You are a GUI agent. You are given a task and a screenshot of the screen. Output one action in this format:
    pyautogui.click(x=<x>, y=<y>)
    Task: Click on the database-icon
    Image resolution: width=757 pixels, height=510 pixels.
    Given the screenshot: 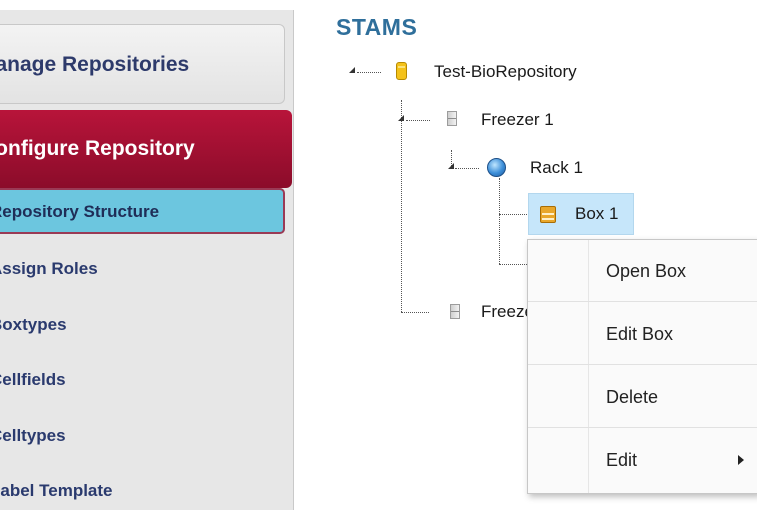 What is the action you would take?
    pyautogui.click(x=401, y=71)
    